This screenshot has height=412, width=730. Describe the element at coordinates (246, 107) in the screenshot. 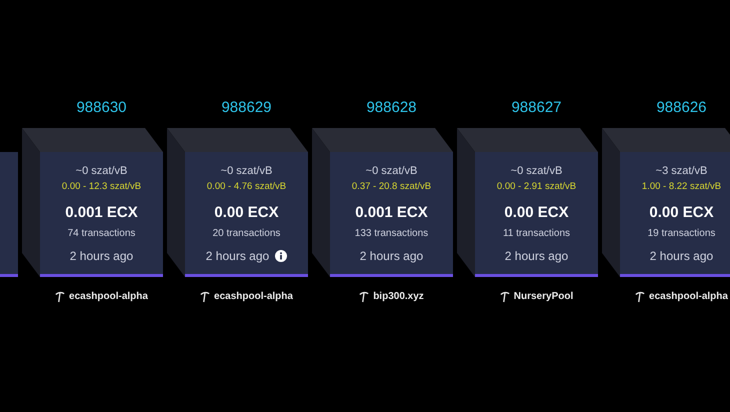

I see `block-height-link: 988629` at that location.